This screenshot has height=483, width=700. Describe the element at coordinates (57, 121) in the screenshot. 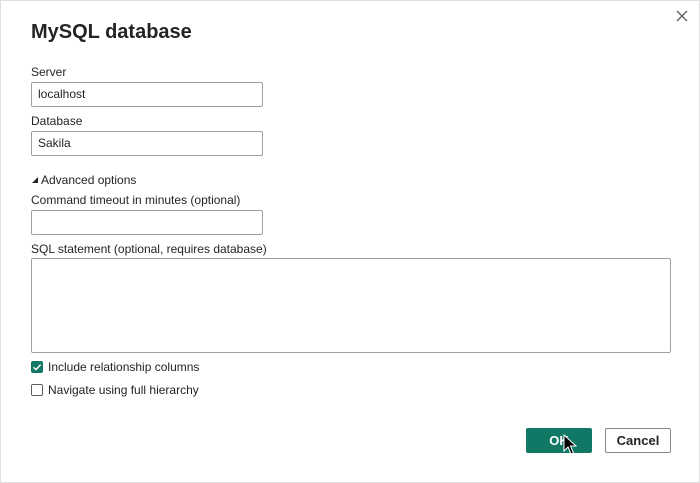

I see `database-label: Database` at that location.